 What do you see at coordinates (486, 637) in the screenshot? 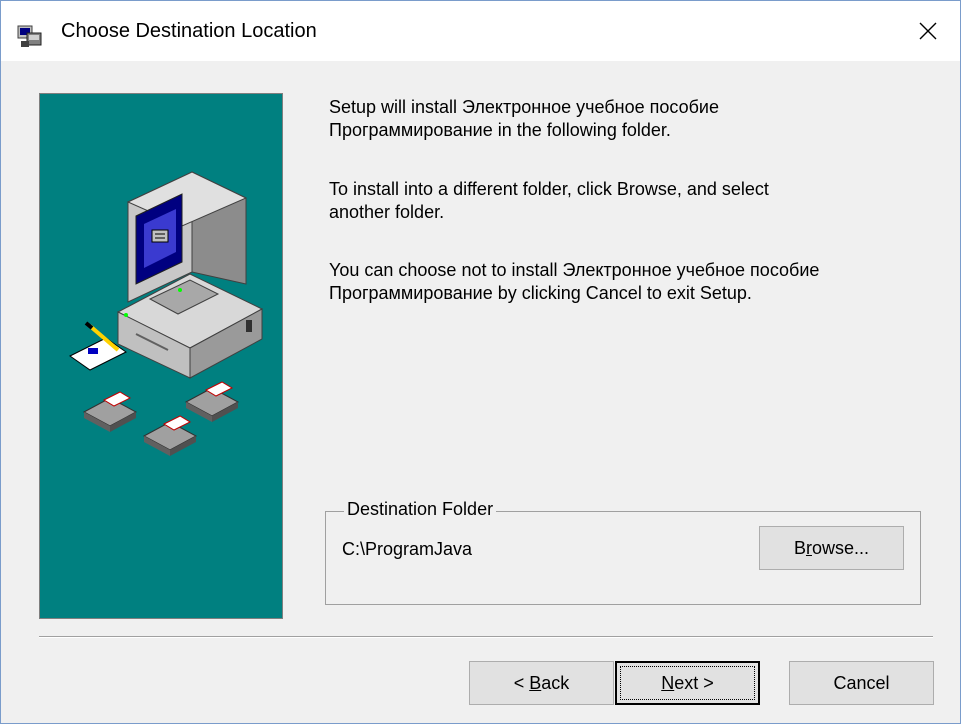
I see `separator` at bounding box center [486, 637].